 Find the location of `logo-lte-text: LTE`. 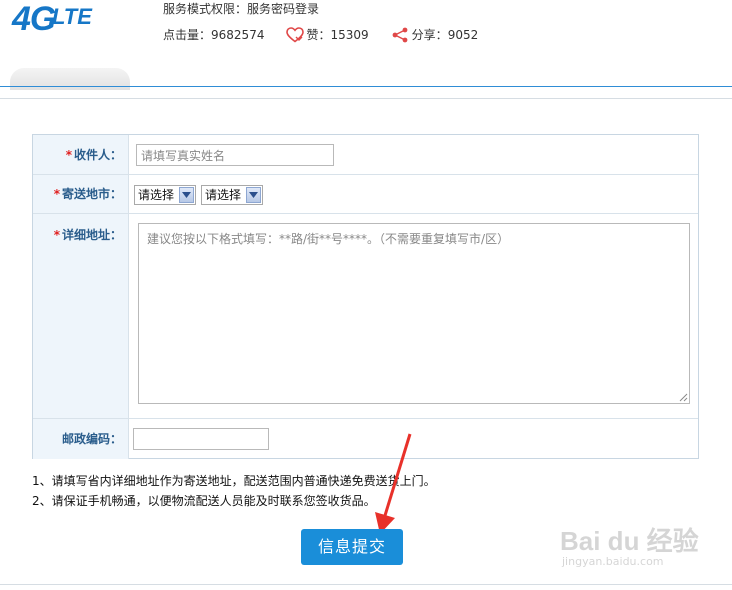

logo-lte-text: LTE is located at coordinates (72, 16).